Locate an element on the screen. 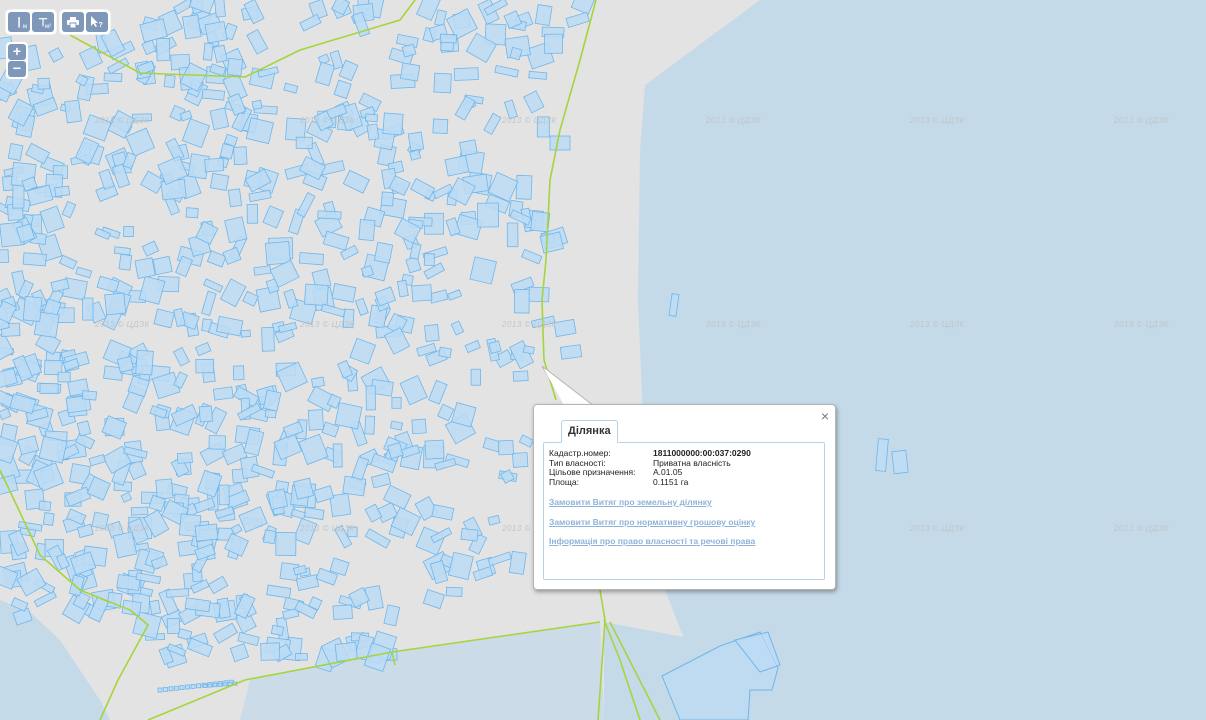  identify-button: ? is located at coordinates (97, 22).